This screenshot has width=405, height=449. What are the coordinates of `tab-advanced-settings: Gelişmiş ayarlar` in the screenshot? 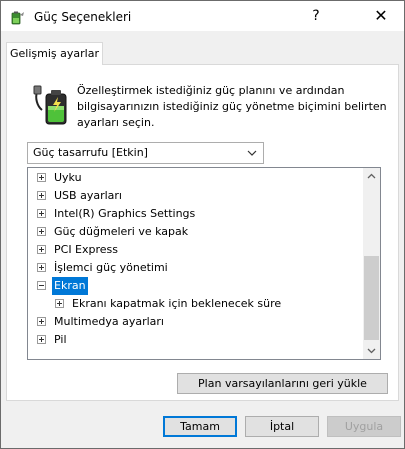 It's located at (54, 53).